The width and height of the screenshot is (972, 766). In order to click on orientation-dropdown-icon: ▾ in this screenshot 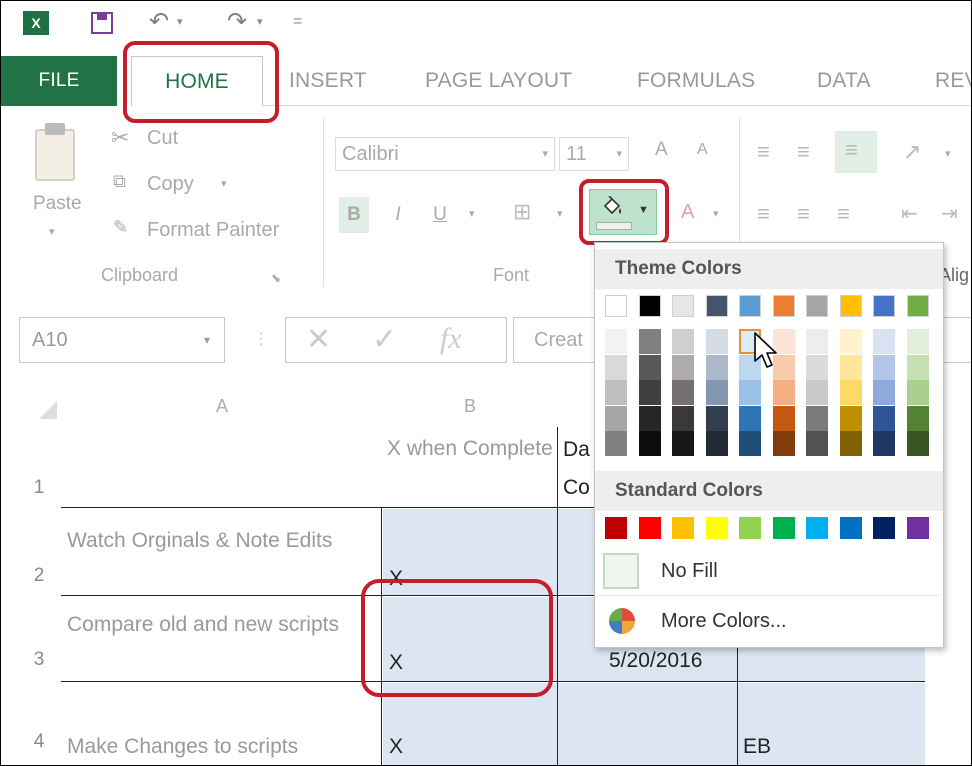, I will do `click(948, 153)`.